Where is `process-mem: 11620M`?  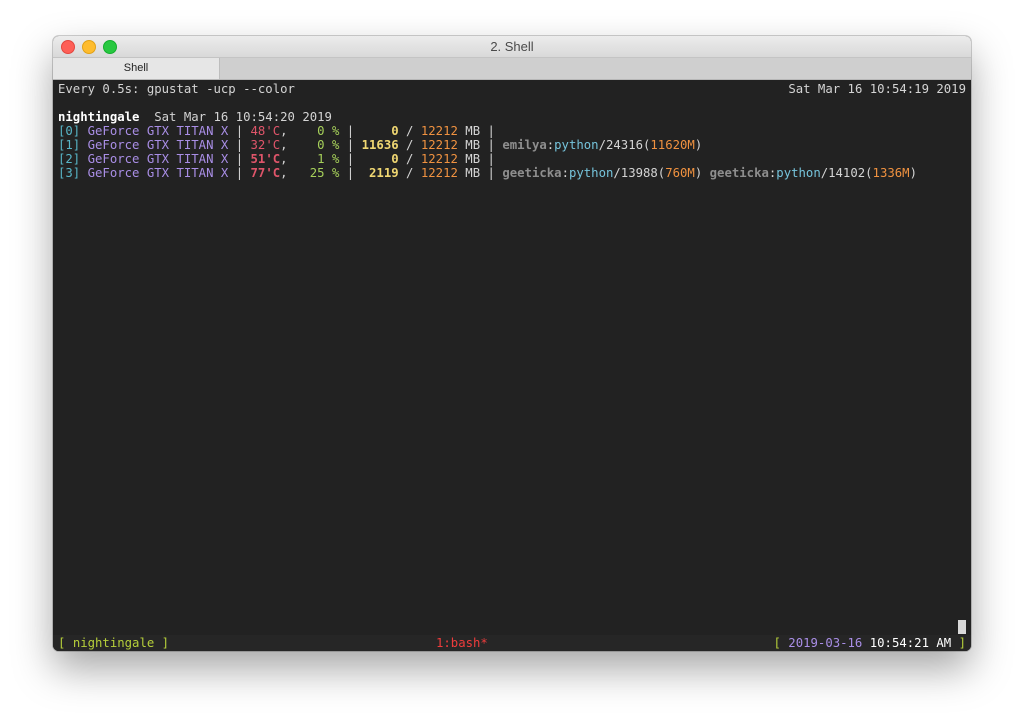 process-mem: 11620M is located at coordinates (672, 145).